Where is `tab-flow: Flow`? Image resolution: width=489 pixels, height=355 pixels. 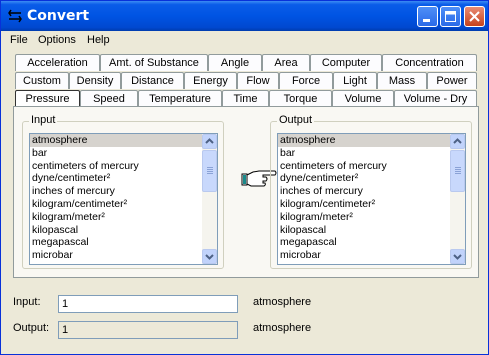 tab-flow: Flow is located at coordinates (258, 80).